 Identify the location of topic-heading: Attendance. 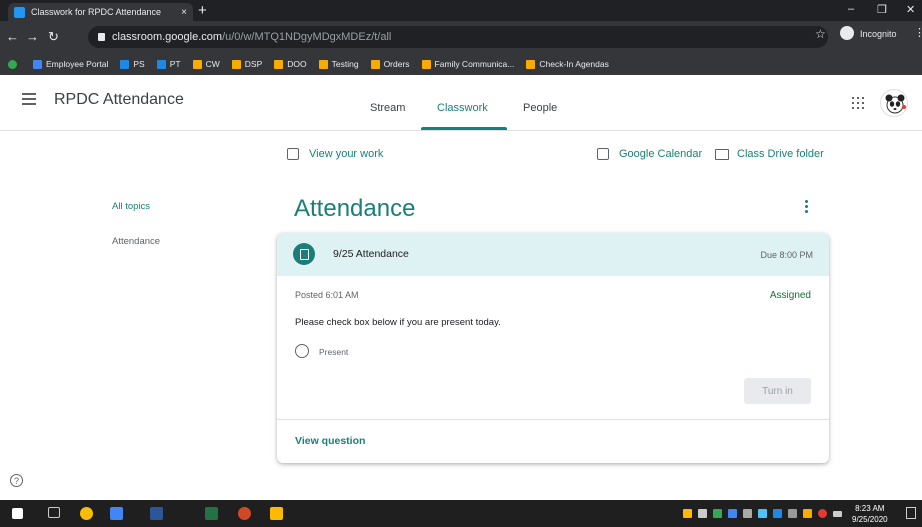
(355, 208).